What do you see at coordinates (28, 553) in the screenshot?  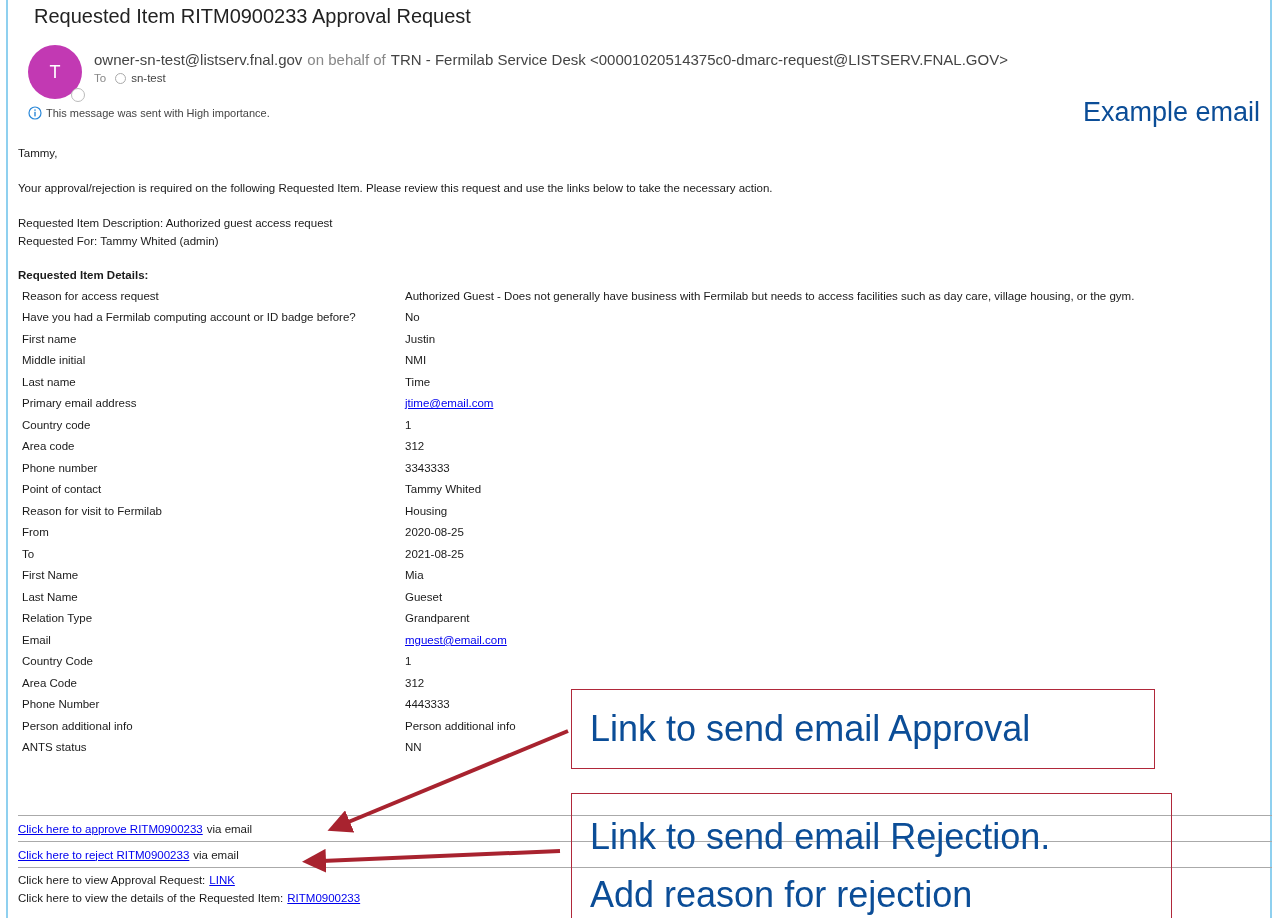 I see `detail-label: To` at bounding box center [28, 553].